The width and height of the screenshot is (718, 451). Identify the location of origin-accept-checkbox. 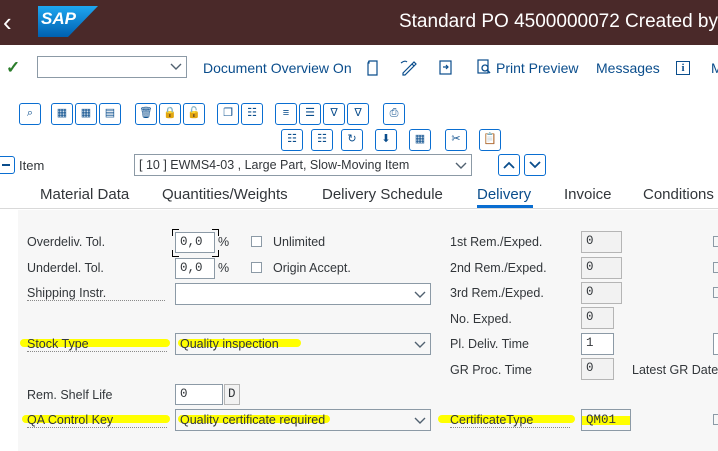
(256, 267).